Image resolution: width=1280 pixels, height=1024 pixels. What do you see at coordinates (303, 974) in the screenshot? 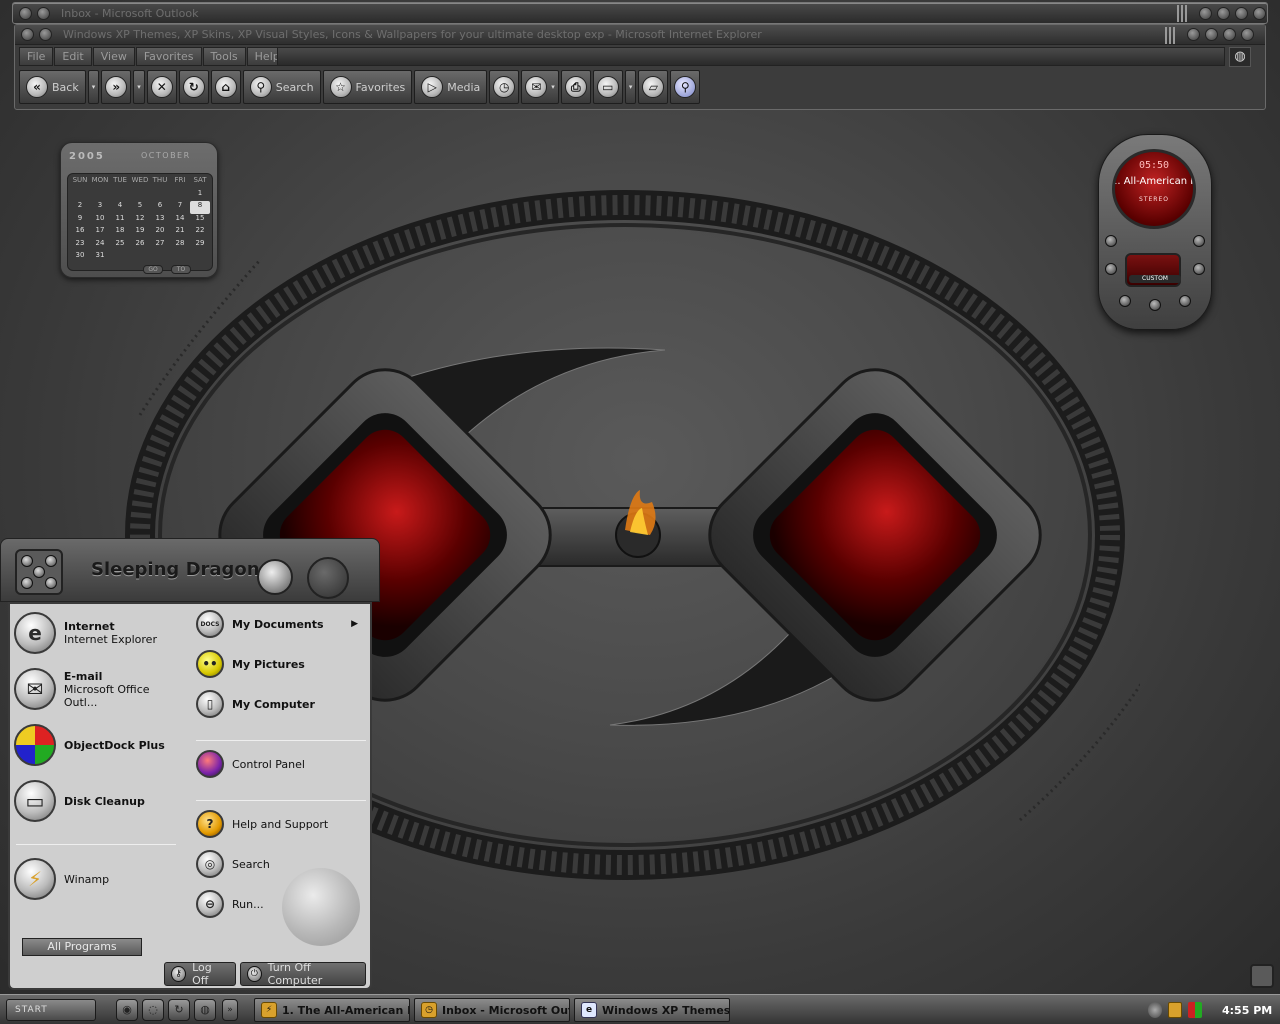
I see `turn-off-button: ⏻ Turn Off Computer` at bounding box center [303, 974].